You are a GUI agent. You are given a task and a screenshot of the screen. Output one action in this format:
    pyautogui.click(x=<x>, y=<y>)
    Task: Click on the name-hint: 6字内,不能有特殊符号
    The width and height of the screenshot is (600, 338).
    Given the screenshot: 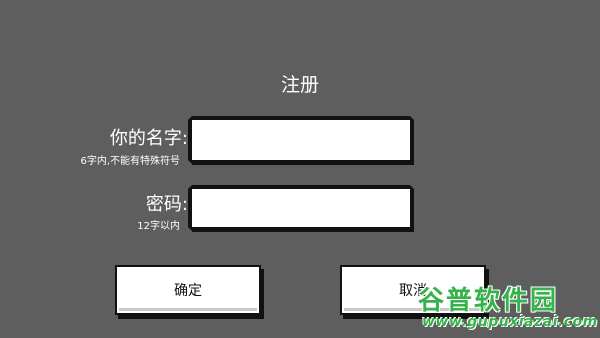 What is the action you would take?
    pyautogui.click(x=130, y=161)
    